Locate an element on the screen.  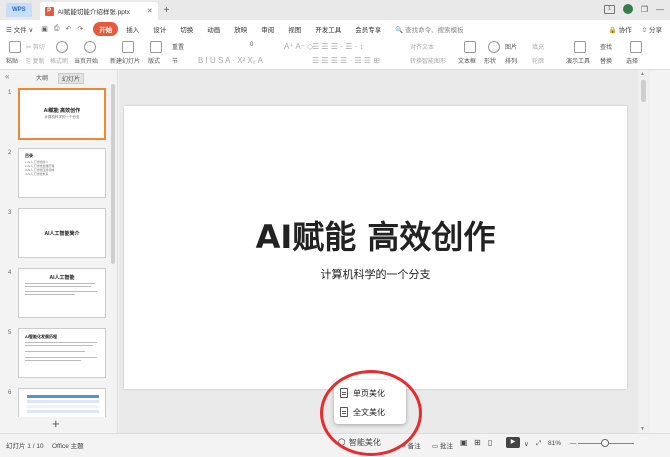
select-button: 选择 is located at coordinates (632, 60).